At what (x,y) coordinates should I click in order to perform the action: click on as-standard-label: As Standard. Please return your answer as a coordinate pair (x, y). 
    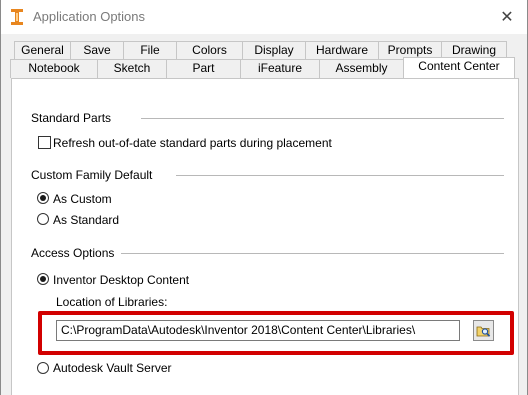
    Looking at the image, I should click on (86, 220).